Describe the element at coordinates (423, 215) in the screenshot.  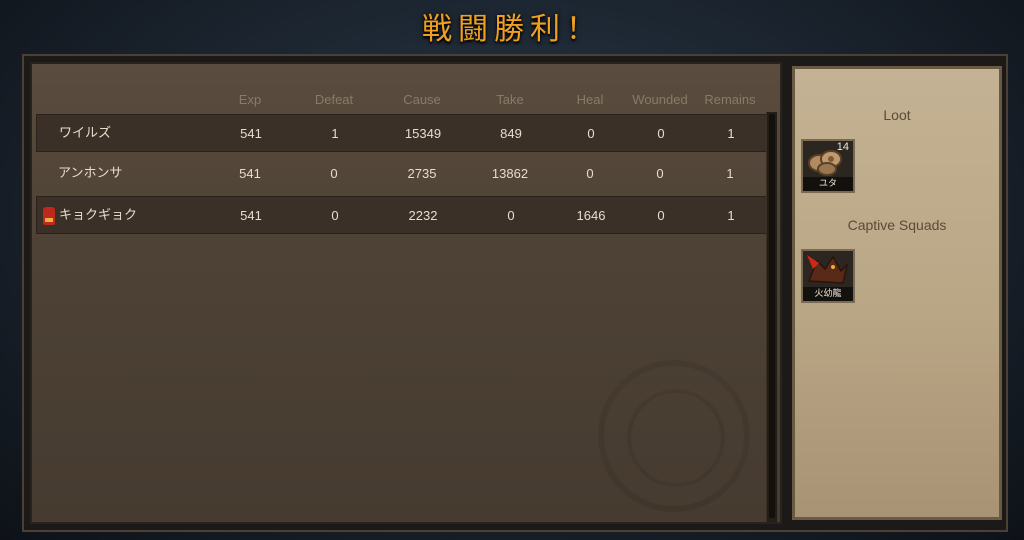
I see `cell-cause: 2232` at that location.